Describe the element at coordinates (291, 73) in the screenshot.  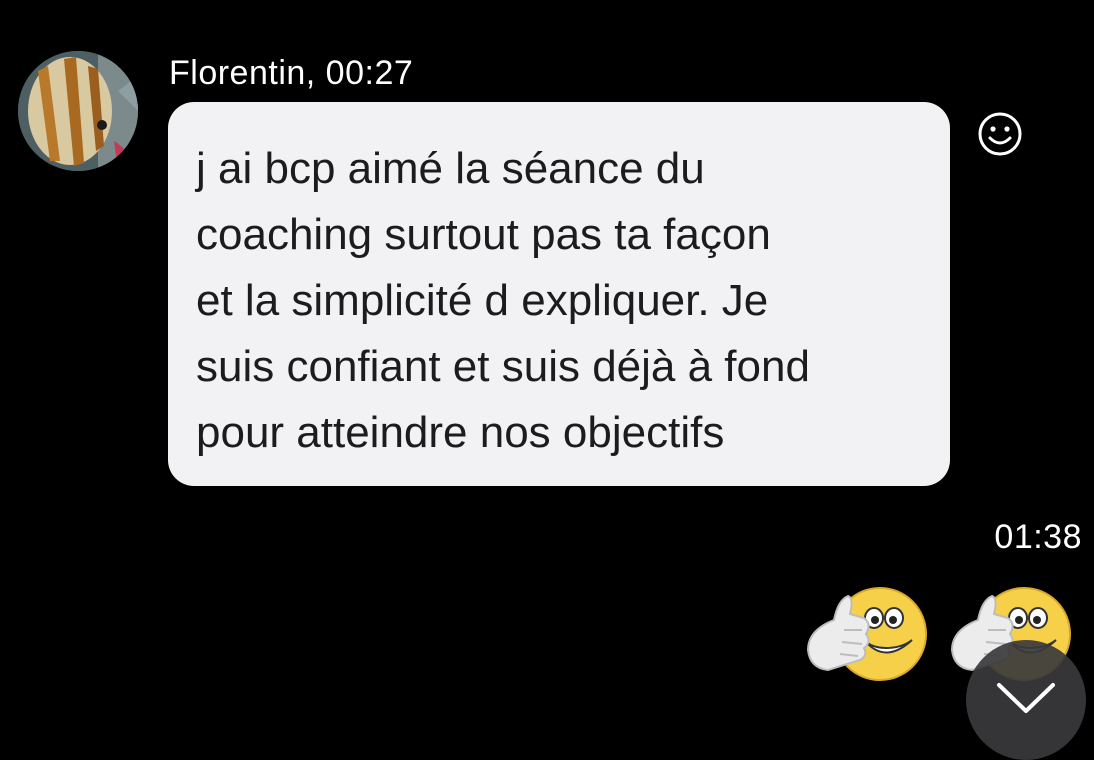
I see `sender-name-time: Florentin, 00:27` at that location.